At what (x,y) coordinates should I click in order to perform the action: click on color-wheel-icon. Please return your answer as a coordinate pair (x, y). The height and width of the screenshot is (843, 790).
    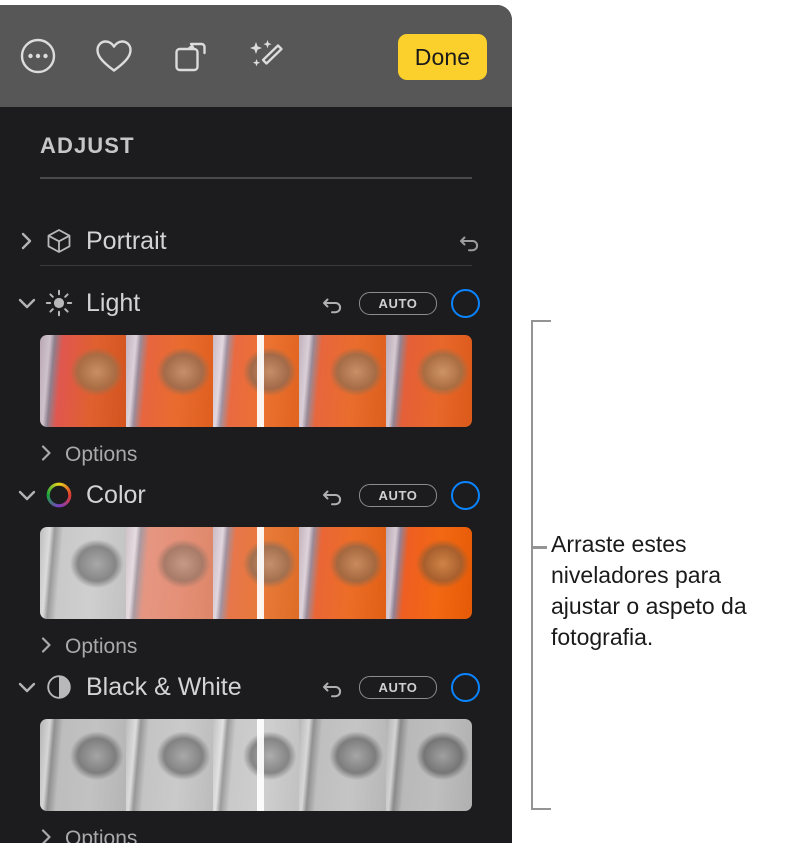
    Looking at the image, I should click on (59, 495).